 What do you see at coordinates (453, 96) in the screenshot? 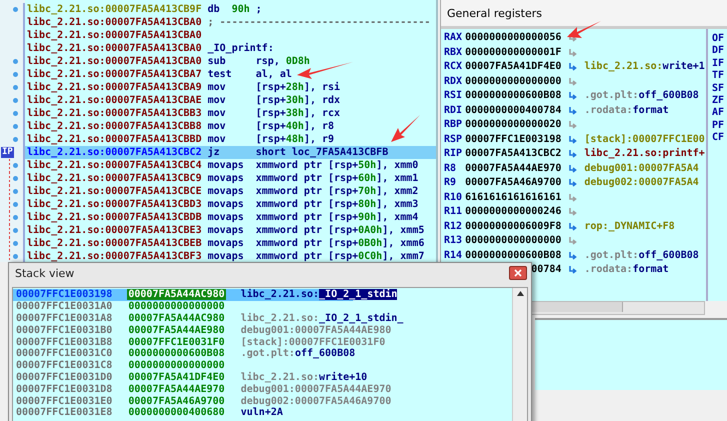
I see `register-name: RSI` at bounding box center [453, 96].